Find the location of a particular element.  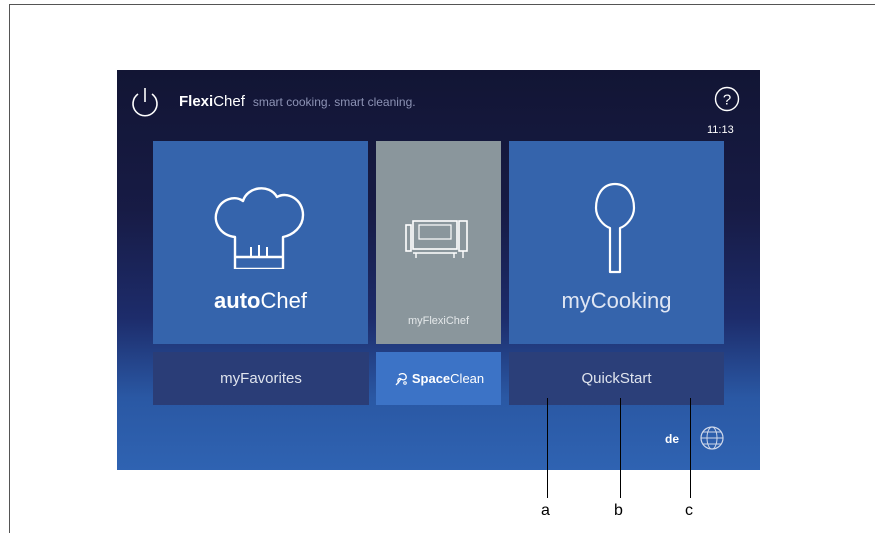

brand-bold: Flexi is located at coordinates (196, 101).